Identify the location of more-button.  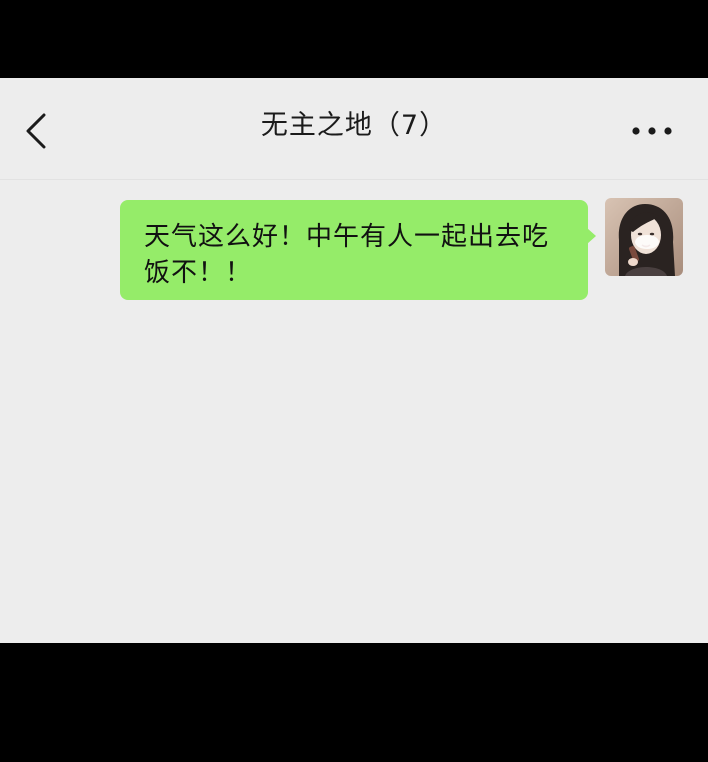
(652, 131).